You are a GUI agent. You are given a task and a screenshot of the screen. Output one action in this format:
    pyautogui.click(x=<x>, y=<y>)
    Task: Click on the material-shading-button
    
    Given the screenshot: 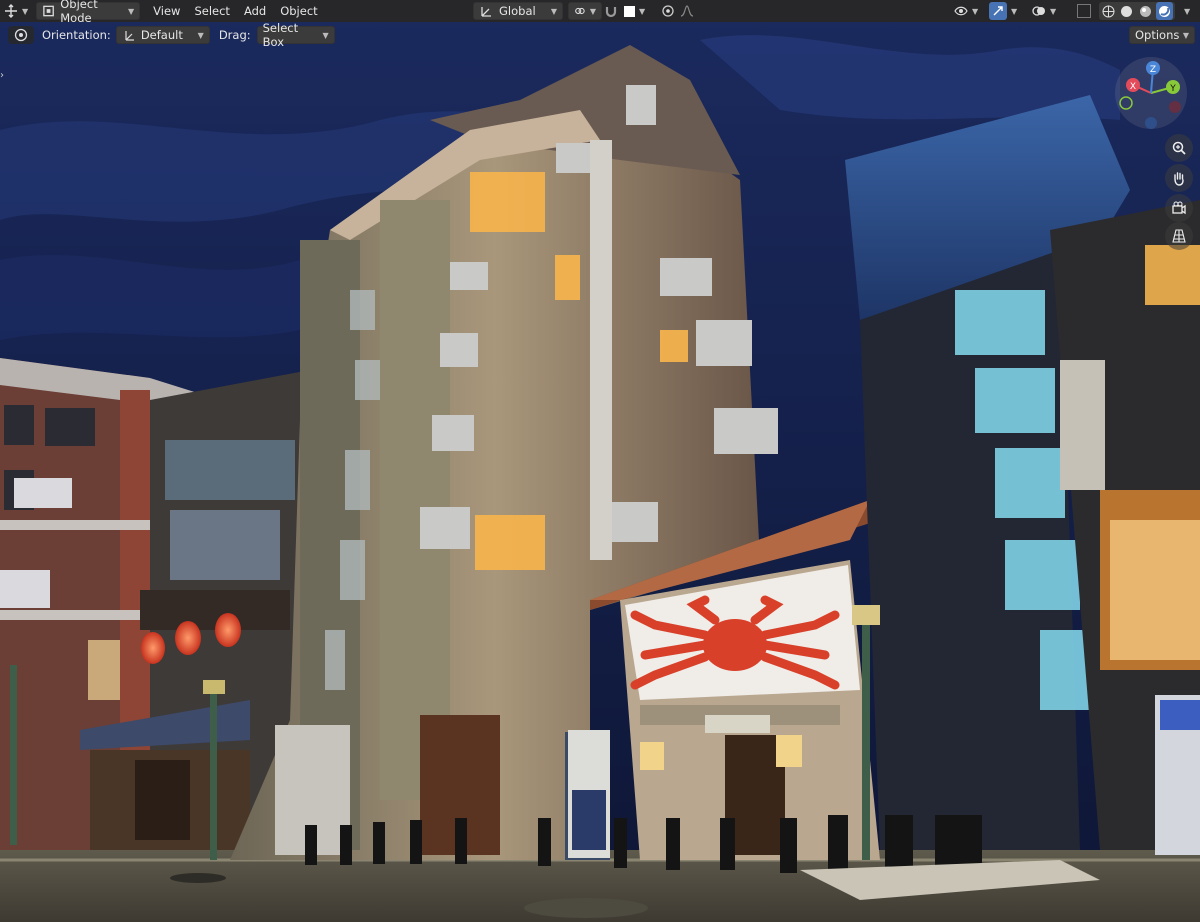 What is the action you would take?
    pyautogui.click(x=1145, y=11)
    